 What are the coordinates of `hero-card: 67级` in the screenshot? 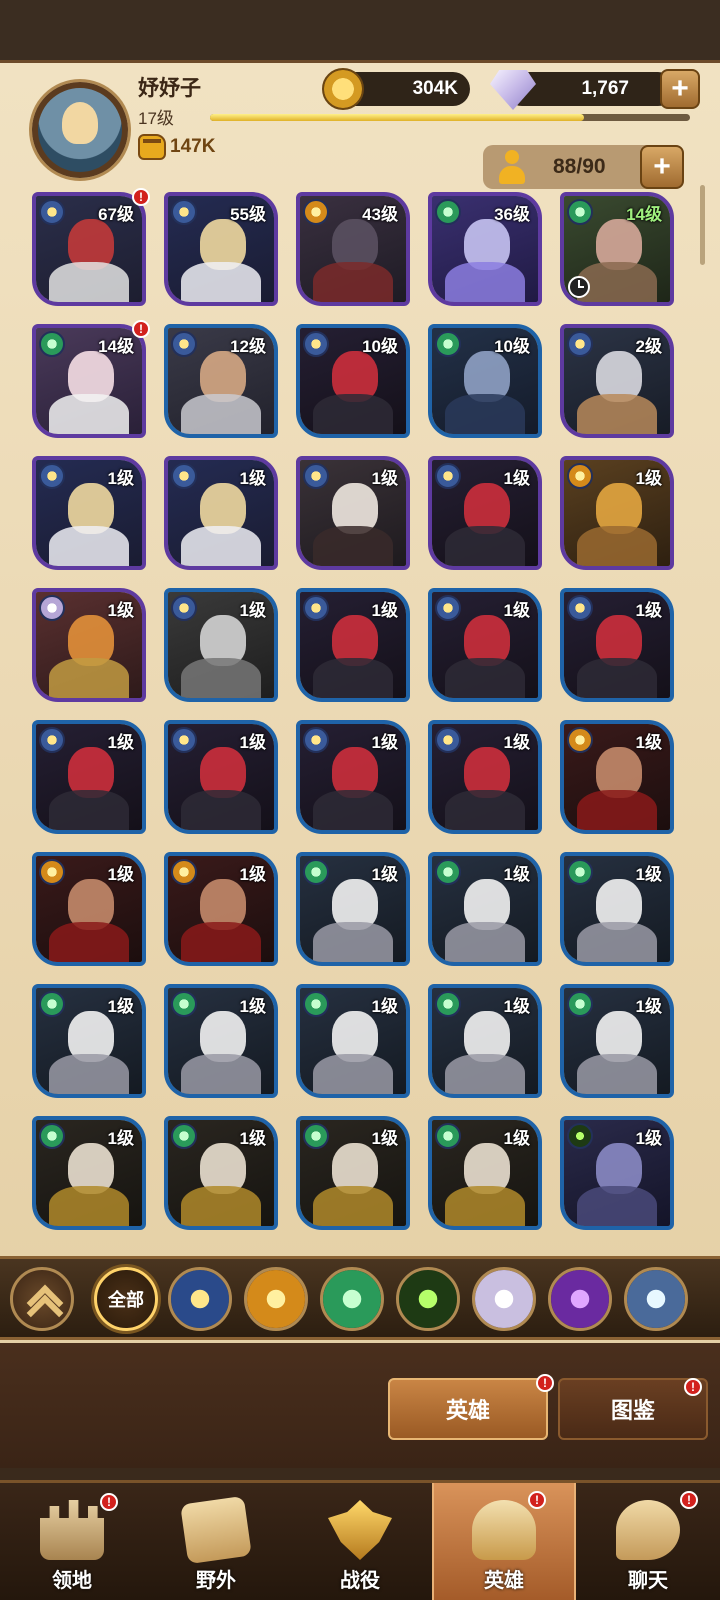 It's located at (89, 249).